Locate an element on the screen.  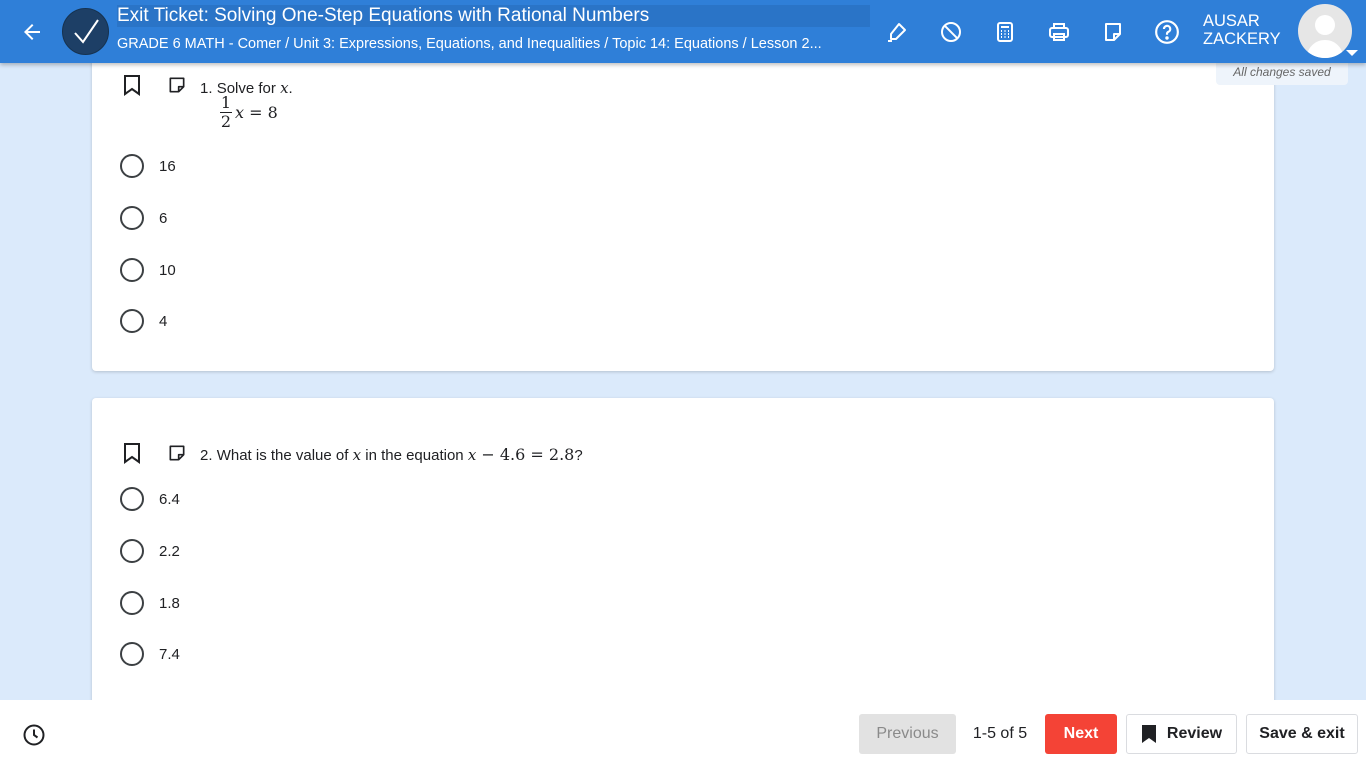
prompt-end: ? is located at coordinates (578, 455).